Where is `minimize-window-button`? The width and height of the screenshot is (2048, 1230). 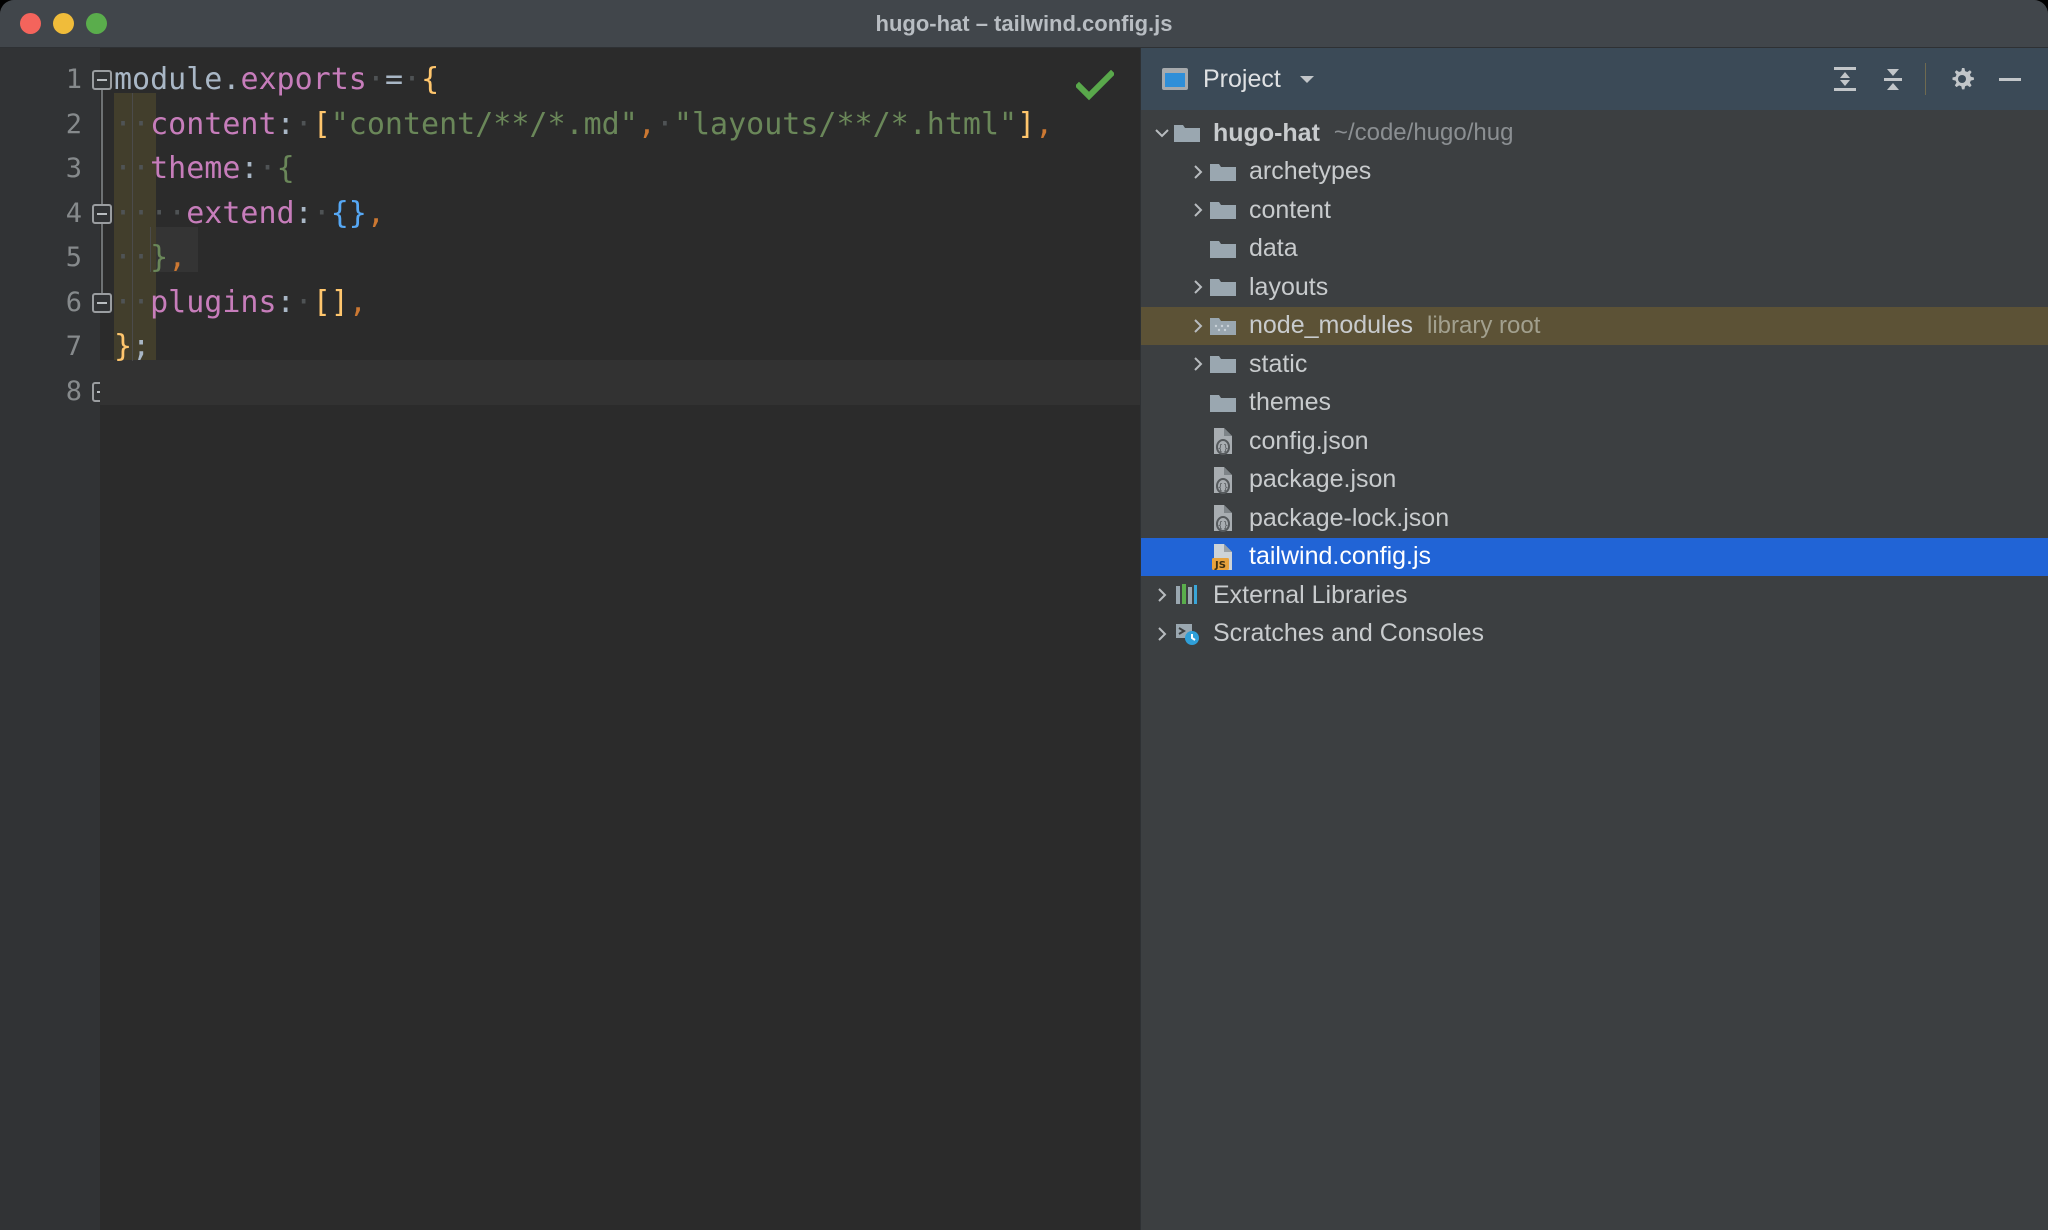
minimize-window-button is located at coordinates (63, 23).